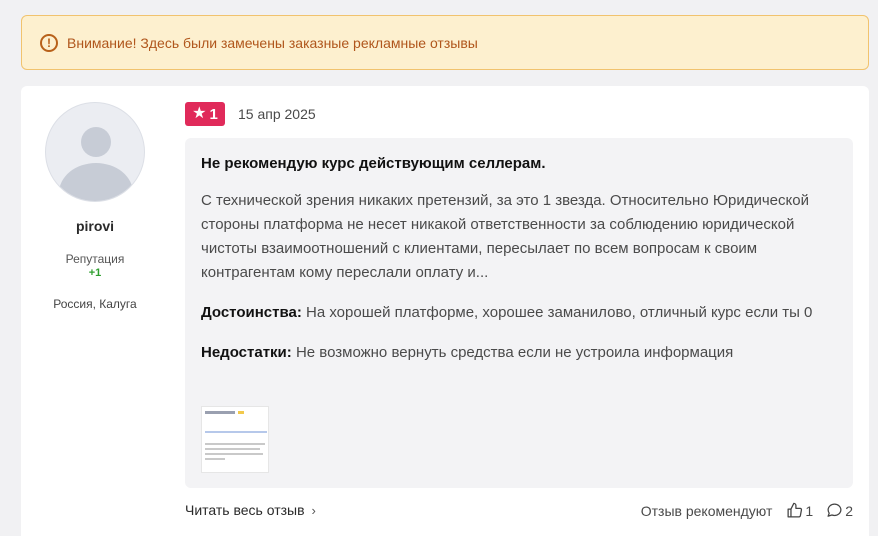  I want to click on comment-count: 2, so click(849, 510).